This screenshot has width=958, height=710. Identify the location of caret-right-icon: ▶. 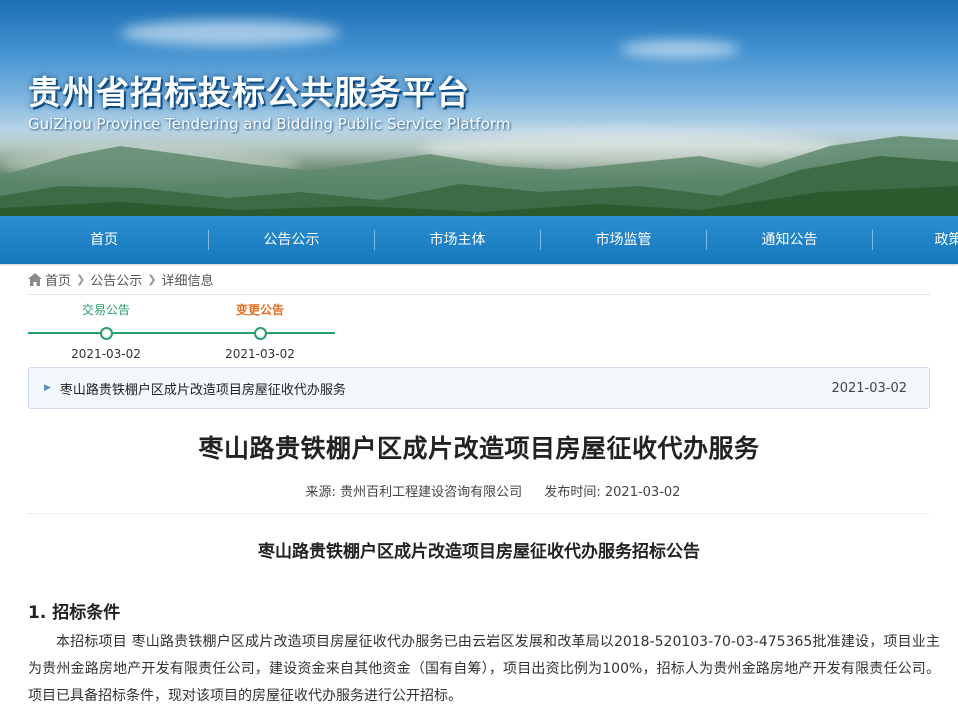
(47, 388).